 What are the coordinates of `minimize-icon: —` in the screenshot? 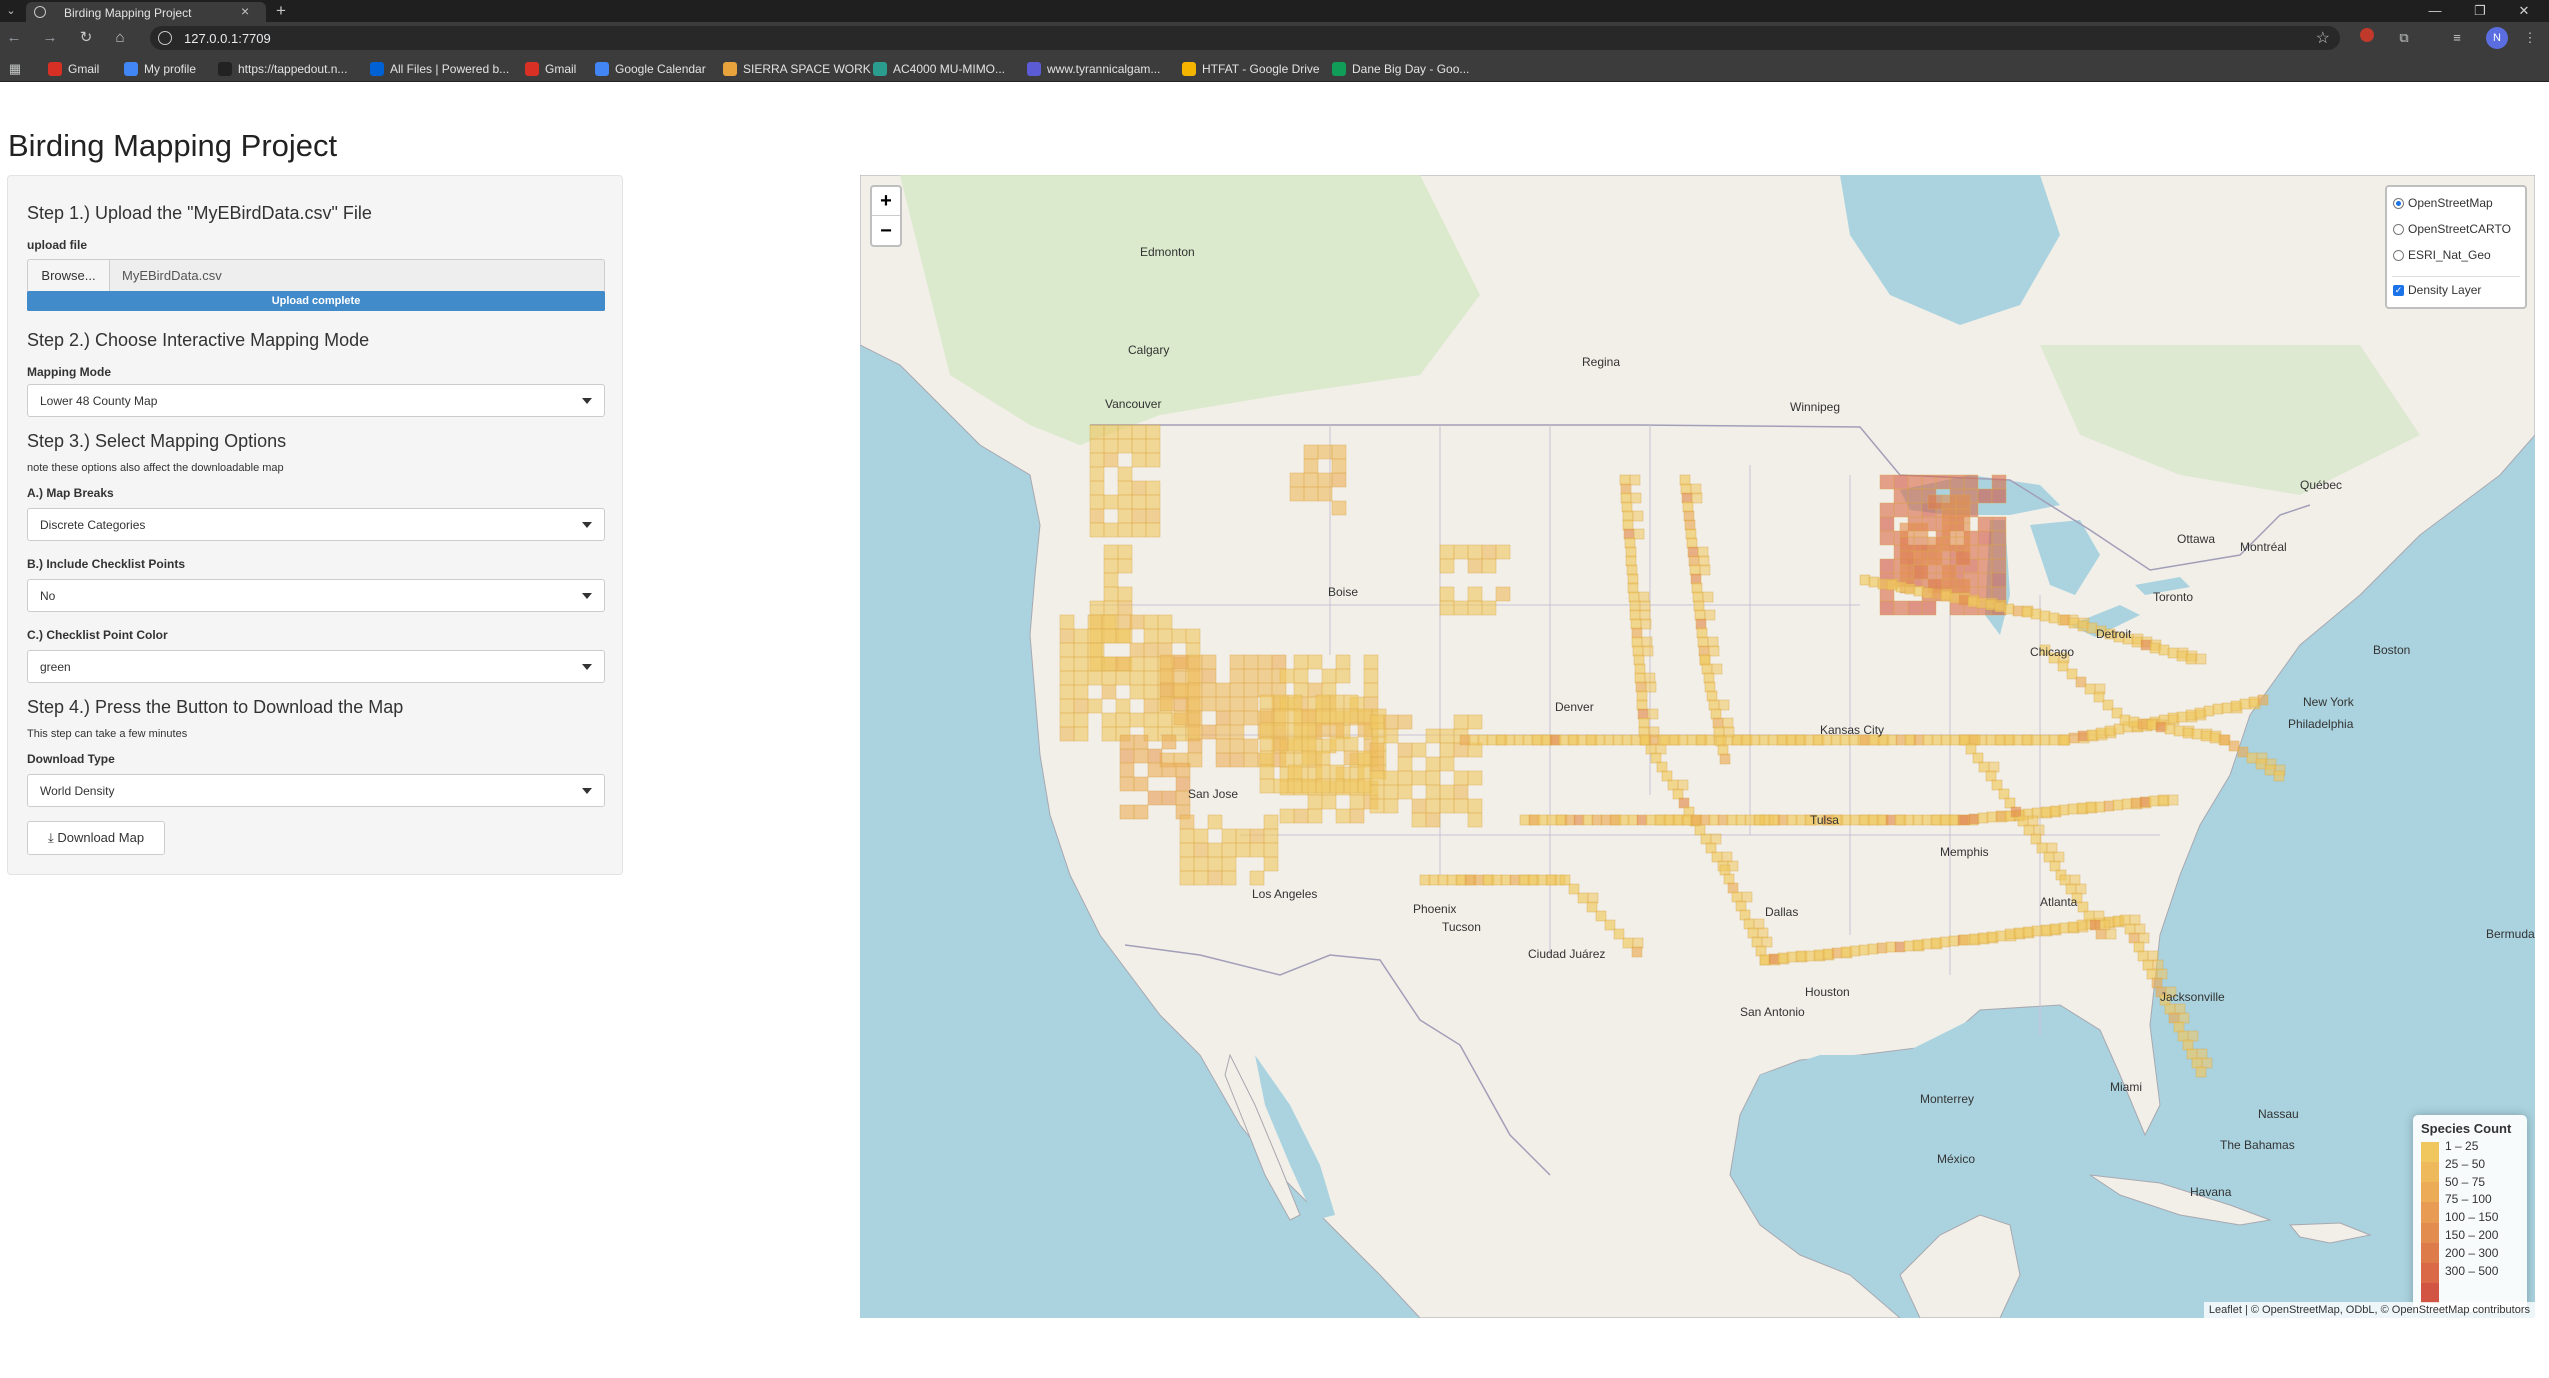 It's located at (2435, 11).